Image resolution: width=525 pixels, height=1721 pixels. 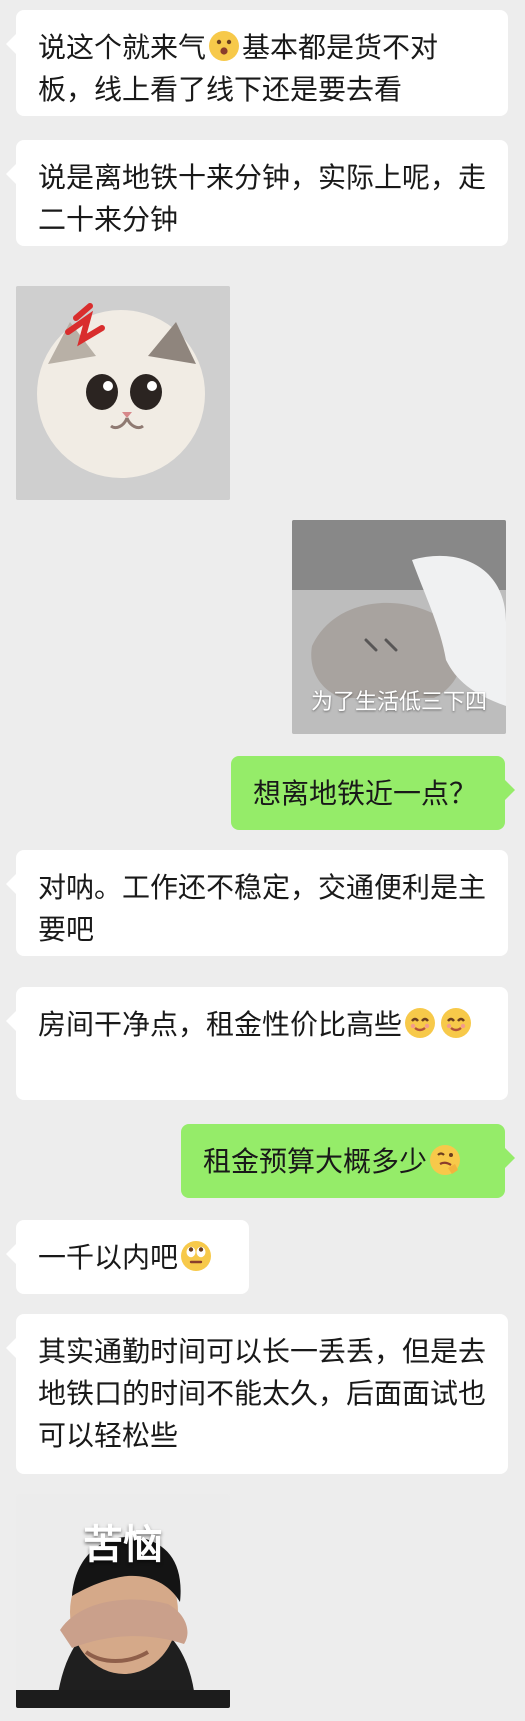 I want to click on message-bubble-right: 租金预算大概多少, so click(x=348, y=1161).